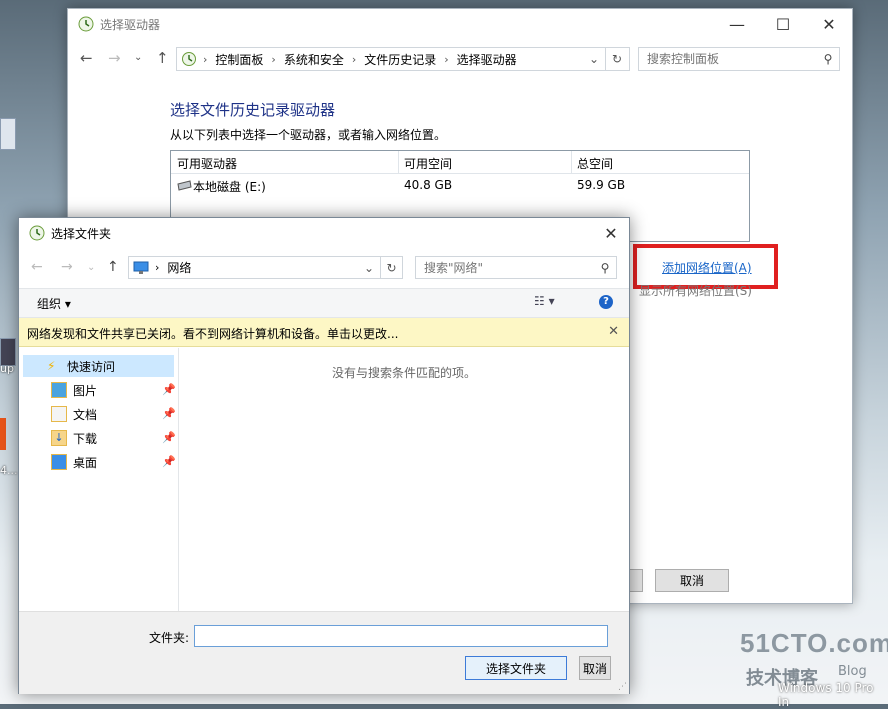 This screenshot has width=888, height=709. I want to click on folder-input, so click(401, 636).